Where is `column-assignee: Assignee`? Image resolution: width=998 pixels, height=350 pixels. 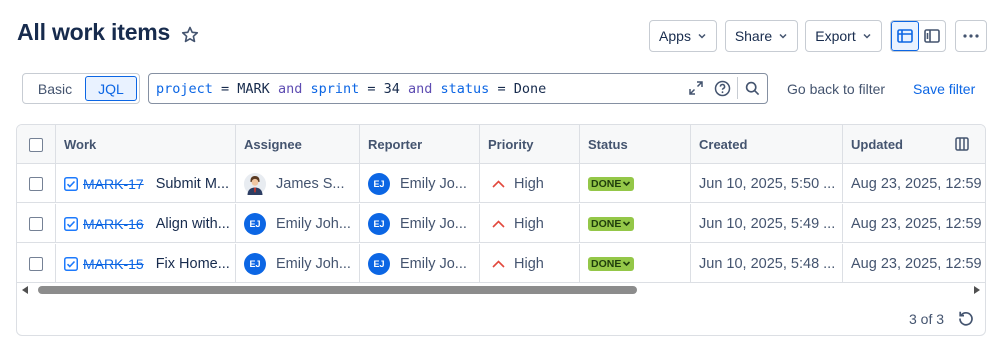
column-assignee: Assignee is located at coordinates (298, 144).